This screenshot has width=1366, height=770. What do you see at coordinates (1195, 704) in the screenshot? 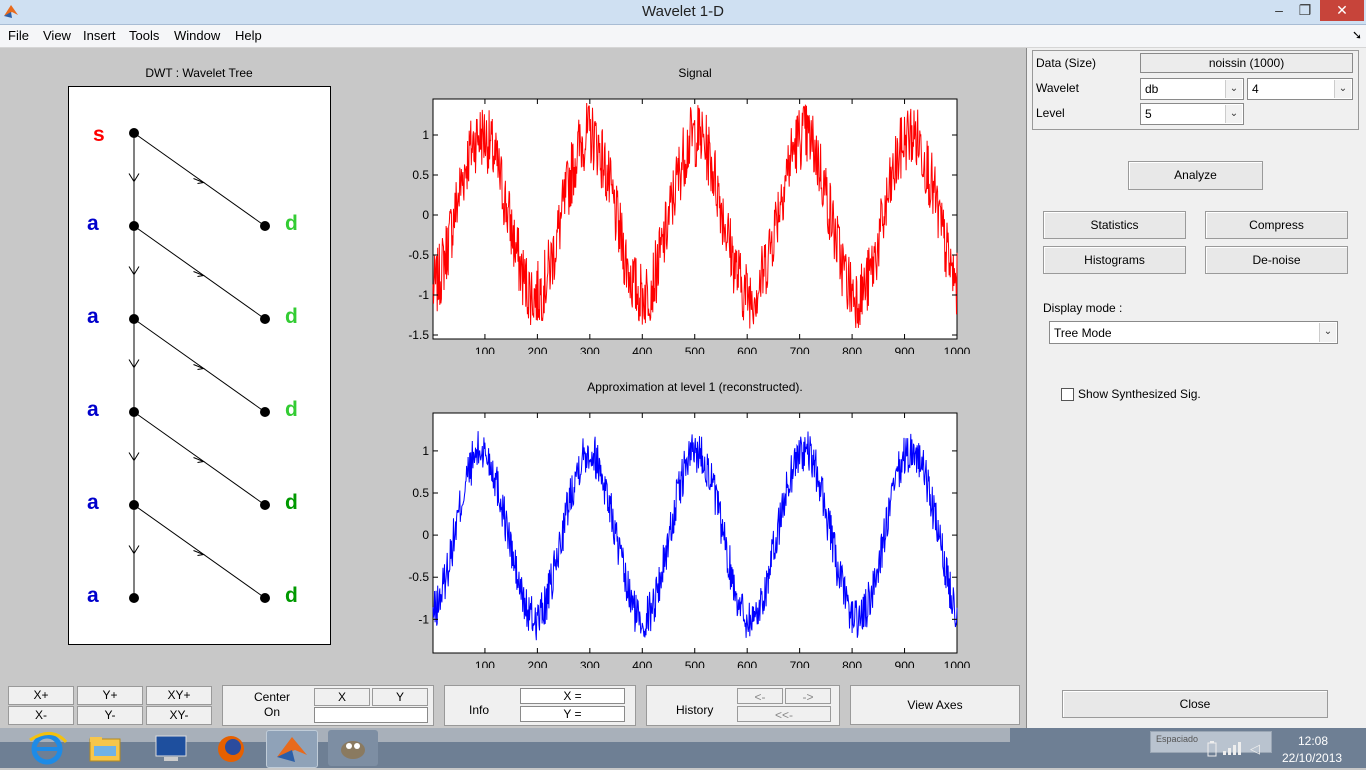
I see `close-button: Close` at bounding box center [1195, 704].